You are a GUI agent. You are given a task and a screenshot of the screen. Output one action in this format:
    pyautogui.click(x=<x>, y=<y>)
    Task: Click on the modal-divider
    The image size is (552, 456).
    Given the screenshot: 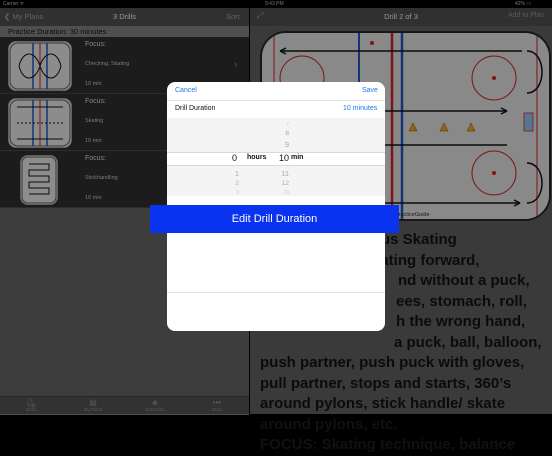 What is the action you would take?
    pyautogui.click(x=276, y=292)
    